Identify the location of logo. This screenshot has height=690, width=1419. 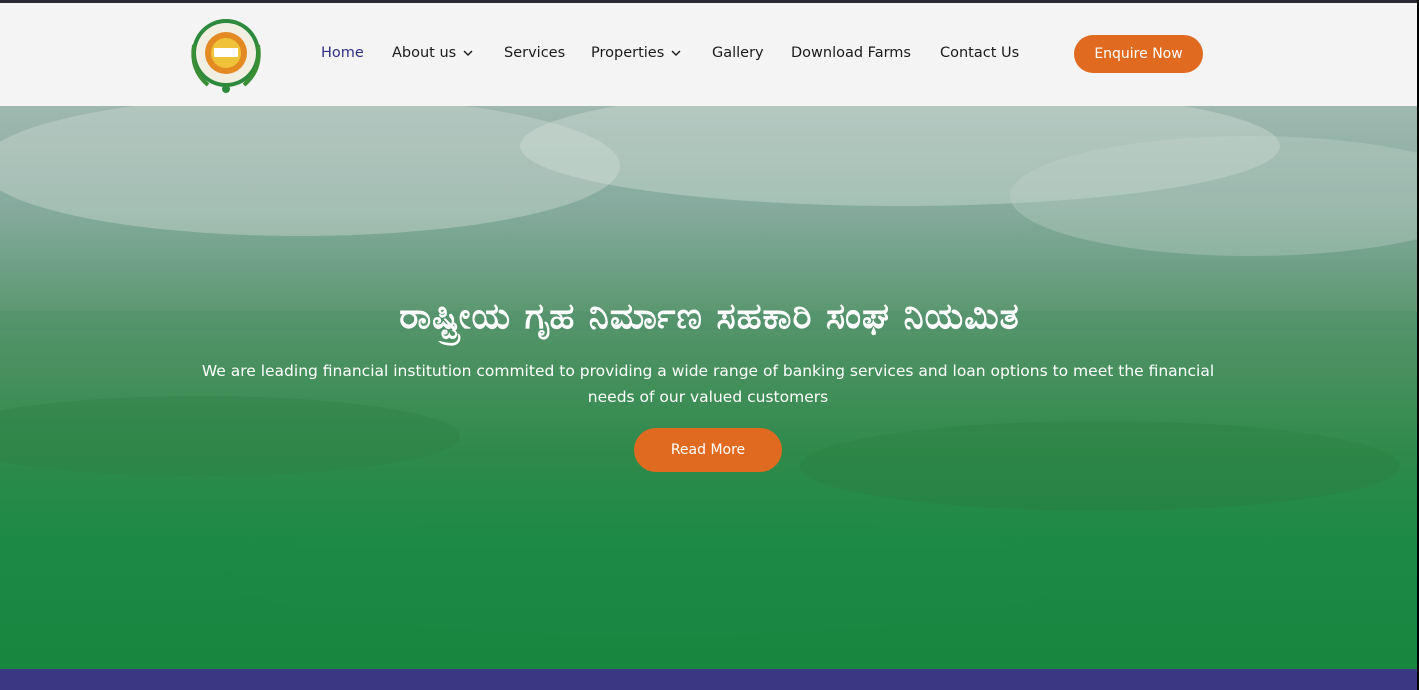
(226, 55).